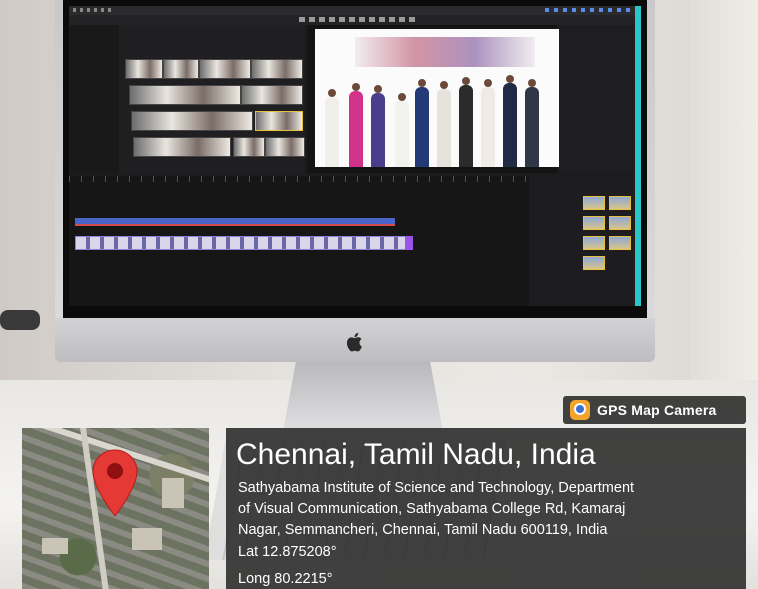 This screenshot has height=589, width=758. I want to click on cable, so click(20, 320).